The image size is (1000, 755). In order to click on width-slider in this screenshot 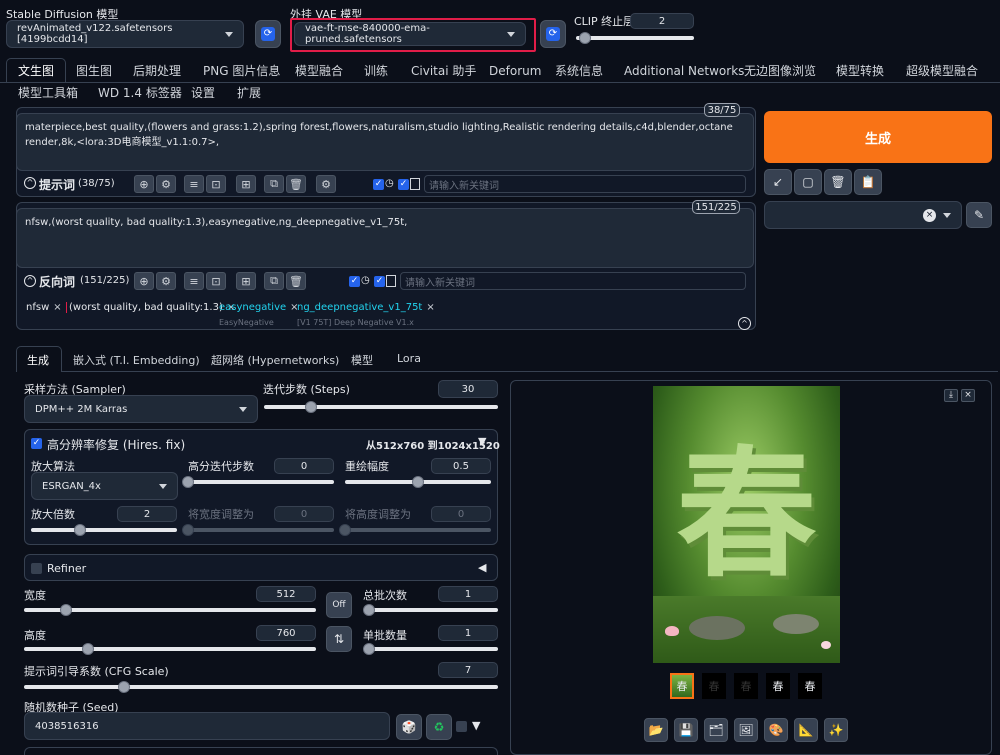, I will do `click(170, 610)`.